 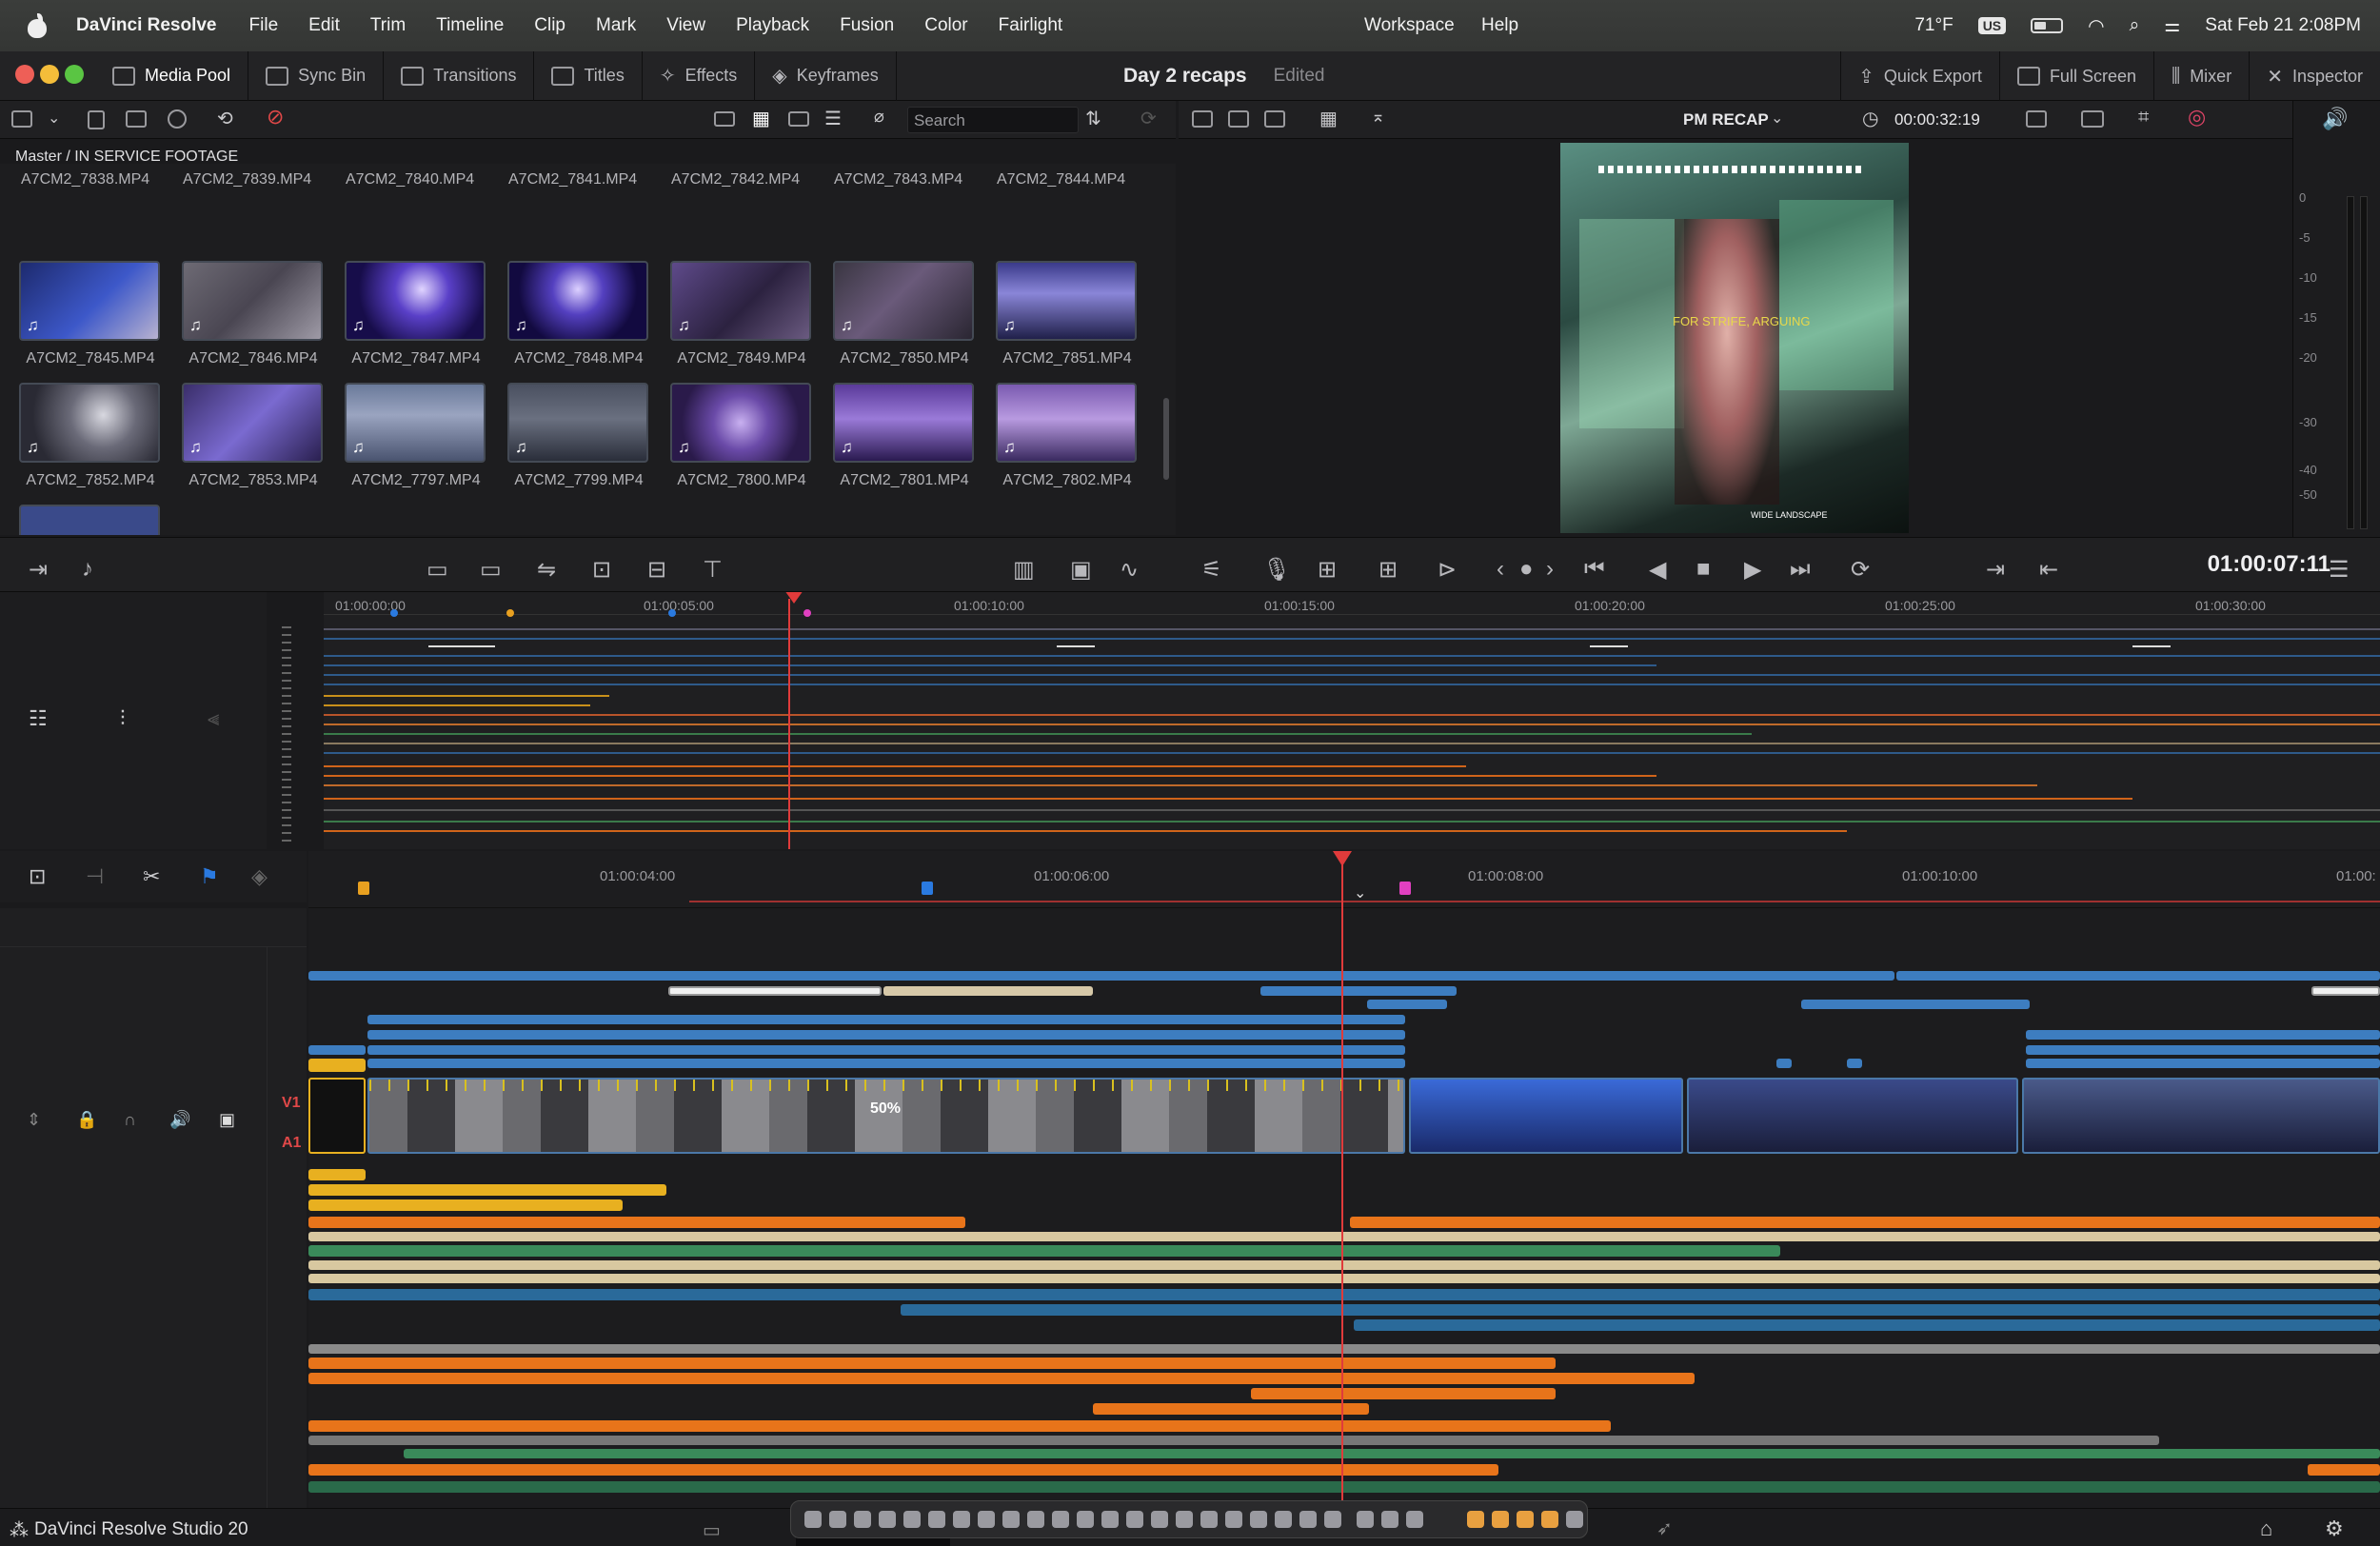 What do you see at coordinates (151, 876) in the screenshot?
I see `blade-icon: ✂` at bounding box center [151, 876].